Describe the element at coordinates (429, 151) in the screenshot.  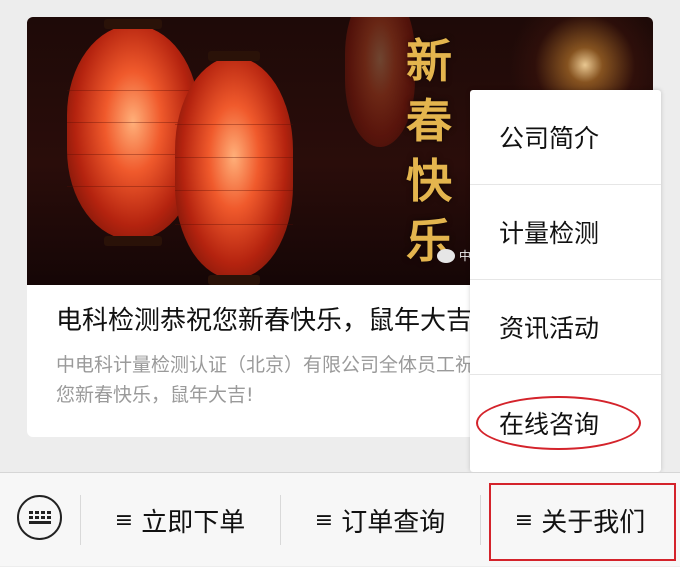
I see `banner-greeting-text: 新 春 快 乐` at that location.